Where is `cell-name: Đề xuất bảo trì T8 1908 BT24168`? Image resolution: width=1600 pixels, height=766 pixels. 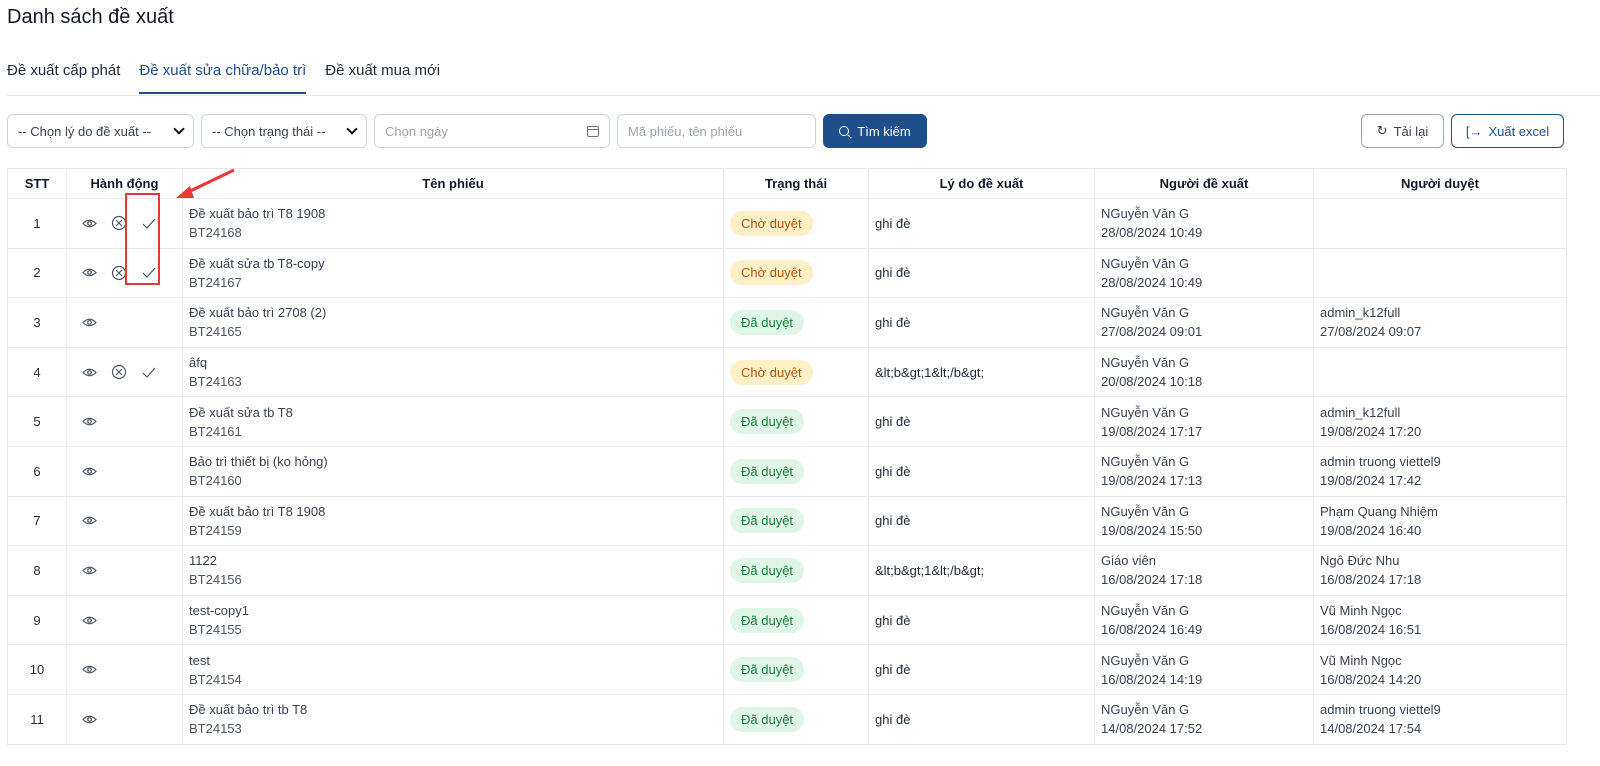
cell-name: Đề xuất bảo trì T8 1908 BT24168 is located at coordinates (453, 223).